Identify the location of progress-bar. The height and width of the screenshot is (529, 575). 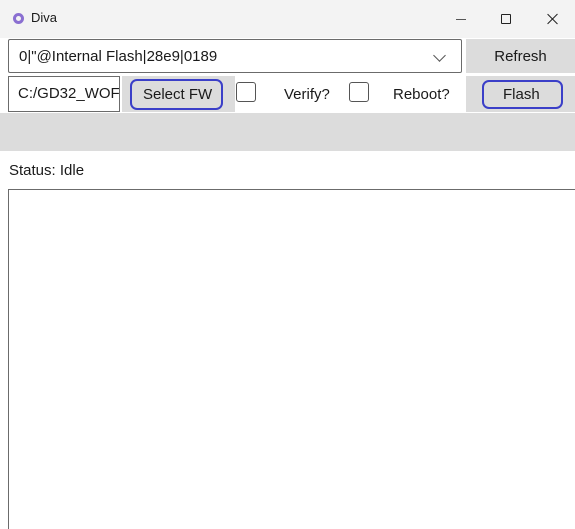
(287, 132).